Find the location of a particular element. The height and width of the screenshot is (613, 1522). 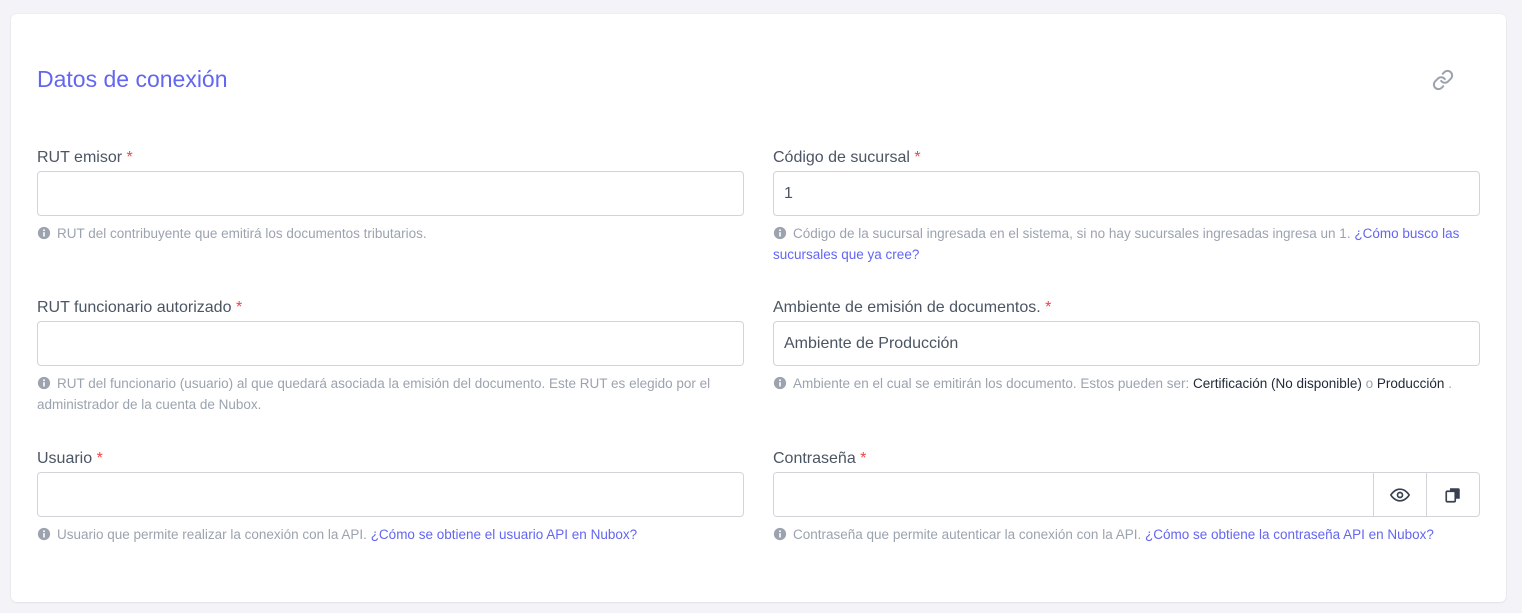

eye-icon is located at coordinates (1400, 494).